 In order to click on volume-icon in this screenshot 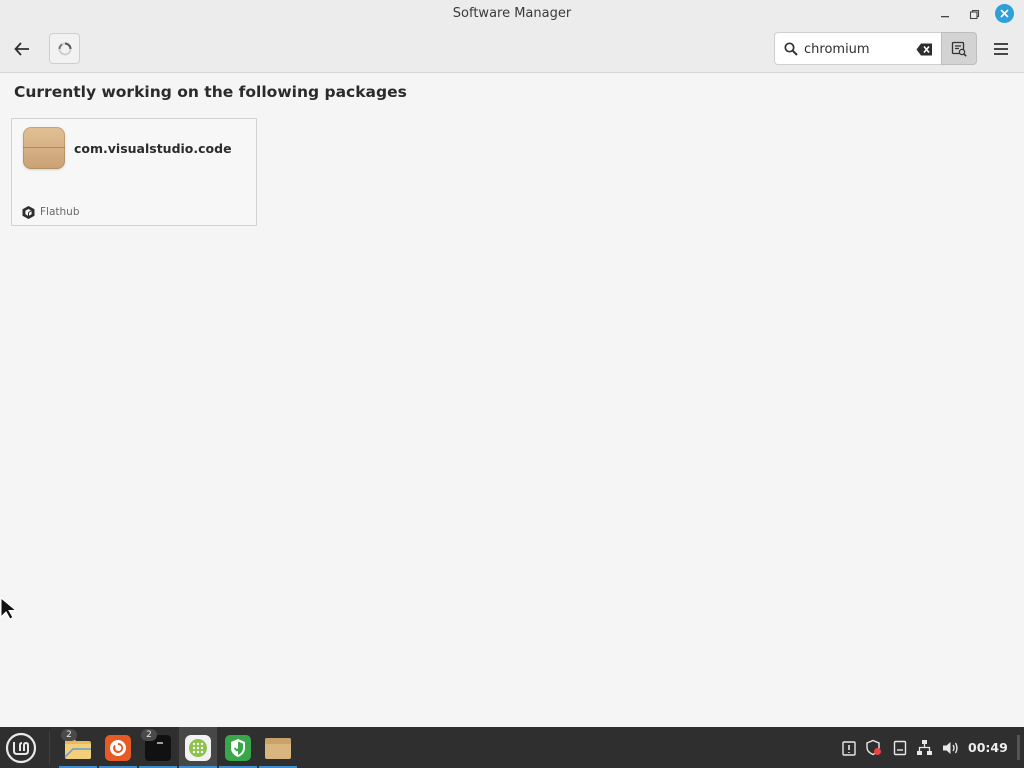, I will do `click(950, 747)`.